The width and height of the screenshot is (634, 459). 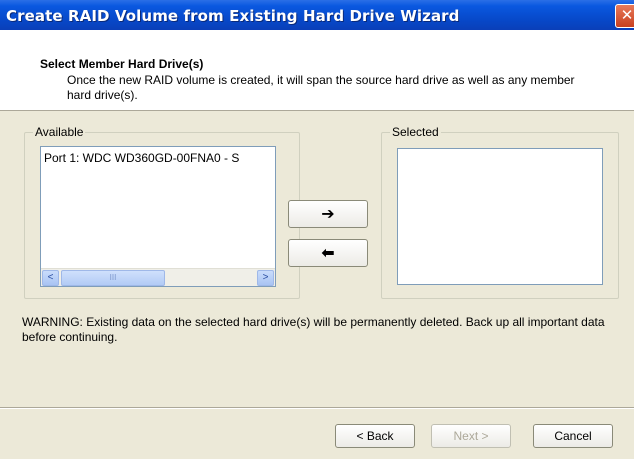 I want to click on scroll-left-button: <, so click(x=50, y=278).